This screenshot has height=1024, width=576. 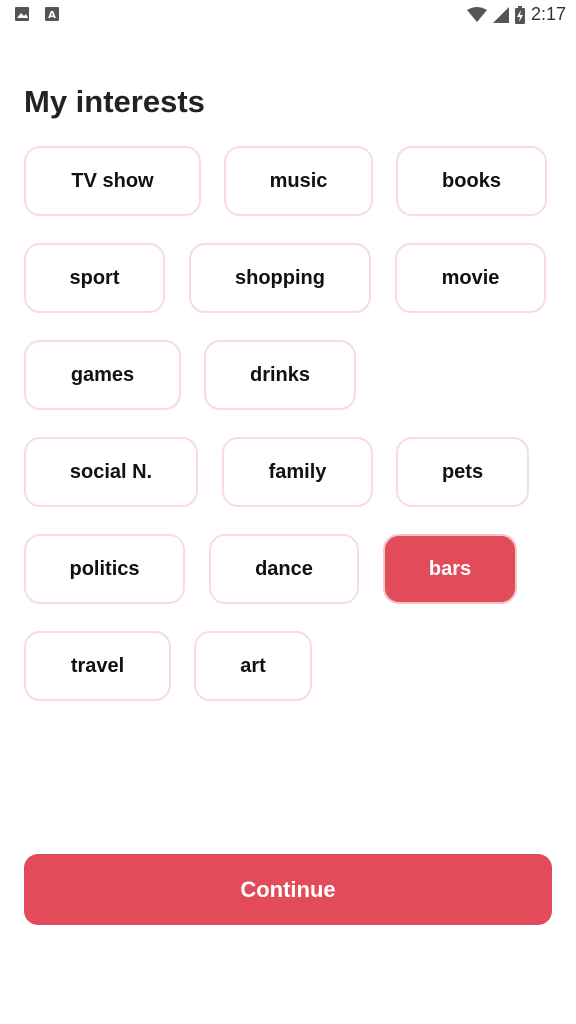 I want to click on continue-button: Continue, so click(x=288, y=889).